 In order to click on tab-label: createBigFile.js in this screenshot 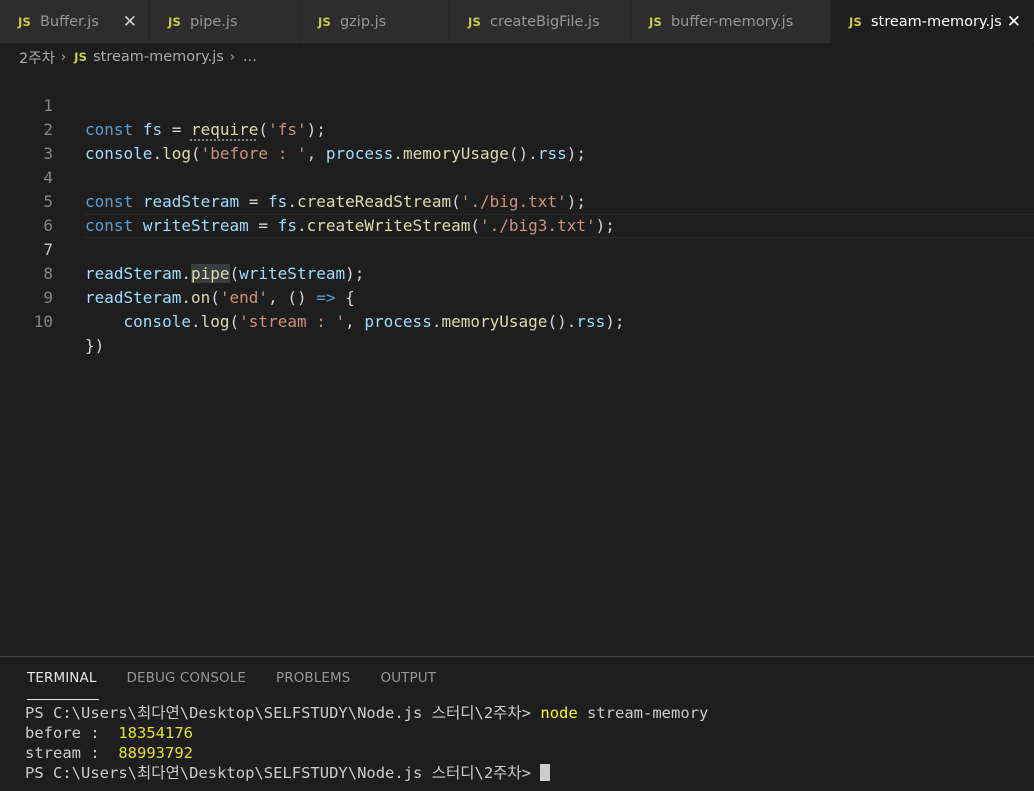, I will do `click(544, 21)`.